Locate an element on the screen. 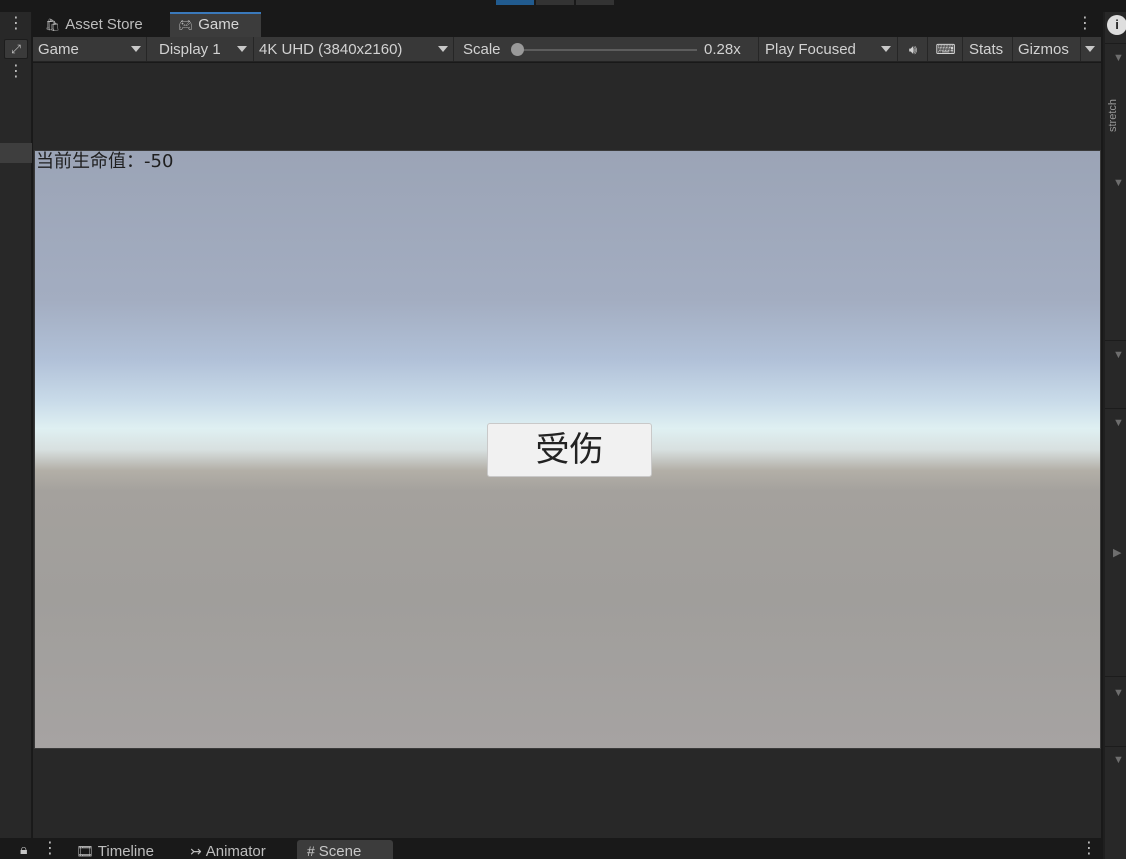 This screenshot has height=859, width=1126. step-indicator is located at coordinates (595, 2).